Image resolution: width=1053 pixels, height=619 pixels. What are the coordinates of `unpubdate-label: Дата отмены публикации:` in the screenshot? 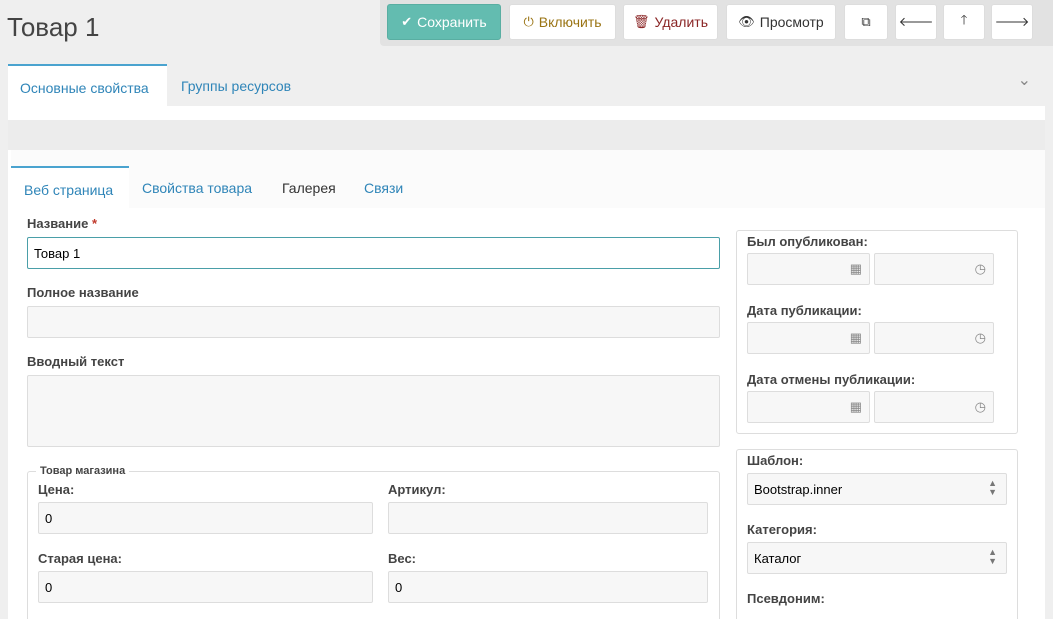 It's located at (831, 379).